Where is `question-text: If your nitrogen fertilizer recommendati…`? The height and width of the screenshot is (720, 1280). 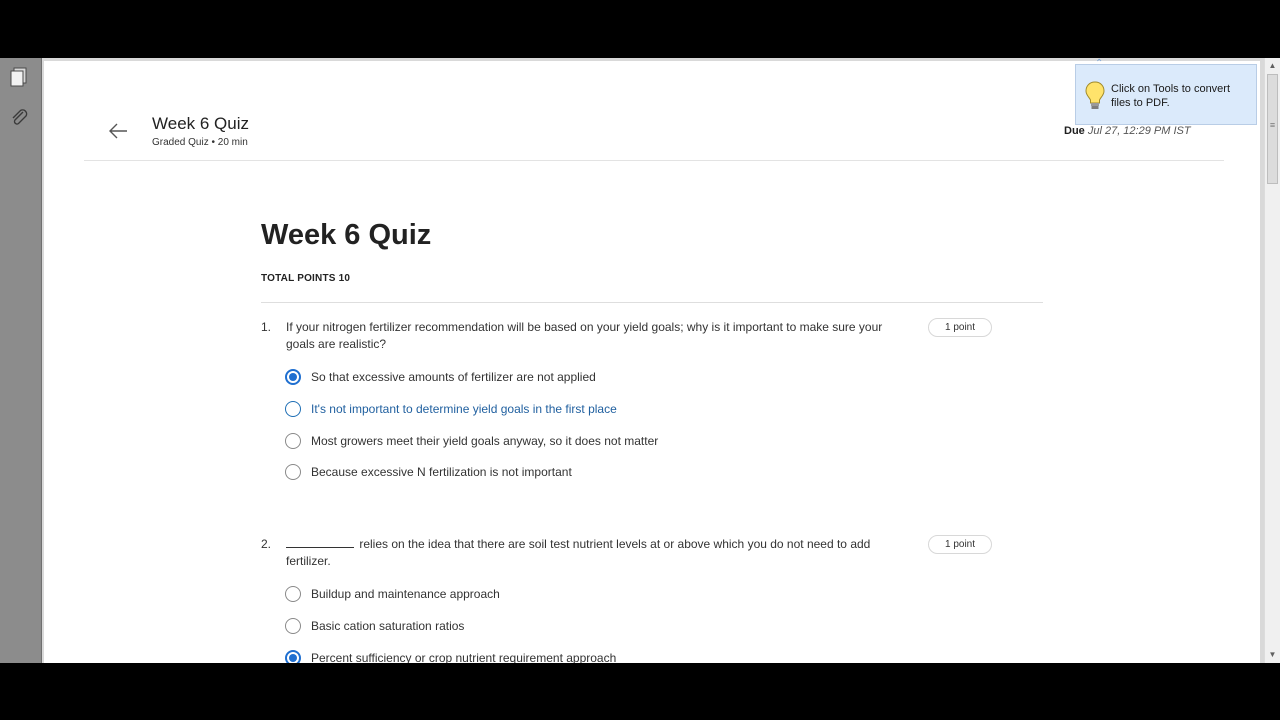 question-text: If your nitrogen fertilizer recommendati… is located at coordinates (584, 335).